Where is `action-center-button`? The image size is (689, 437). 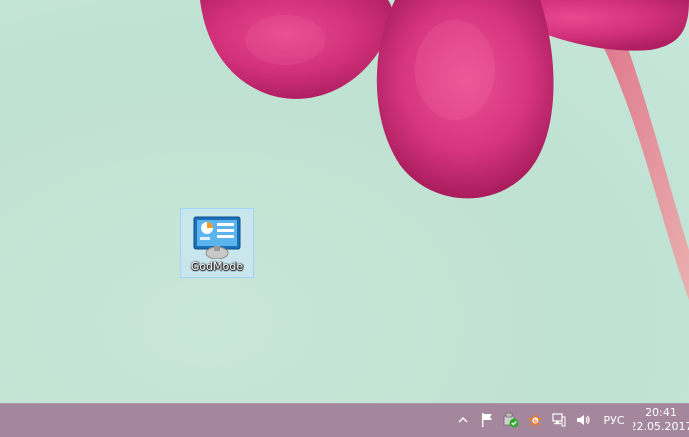
action-center-button is located at coordinates (487, 420).